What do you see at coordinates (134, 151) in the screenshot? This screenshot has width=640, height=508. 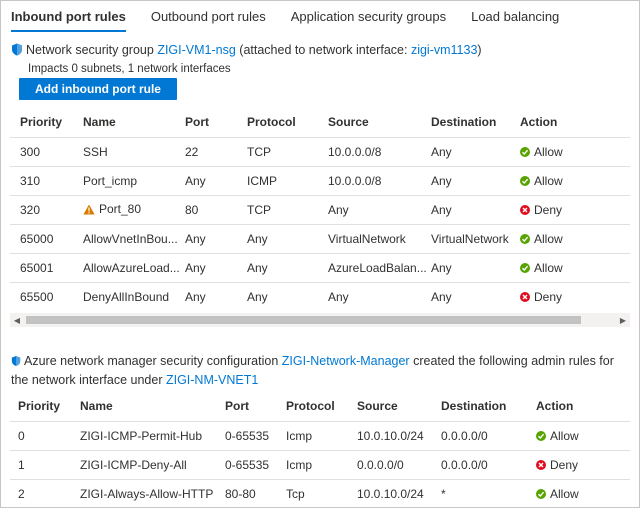 I see `name-cell: SSH` at bounding box center [134, 151].